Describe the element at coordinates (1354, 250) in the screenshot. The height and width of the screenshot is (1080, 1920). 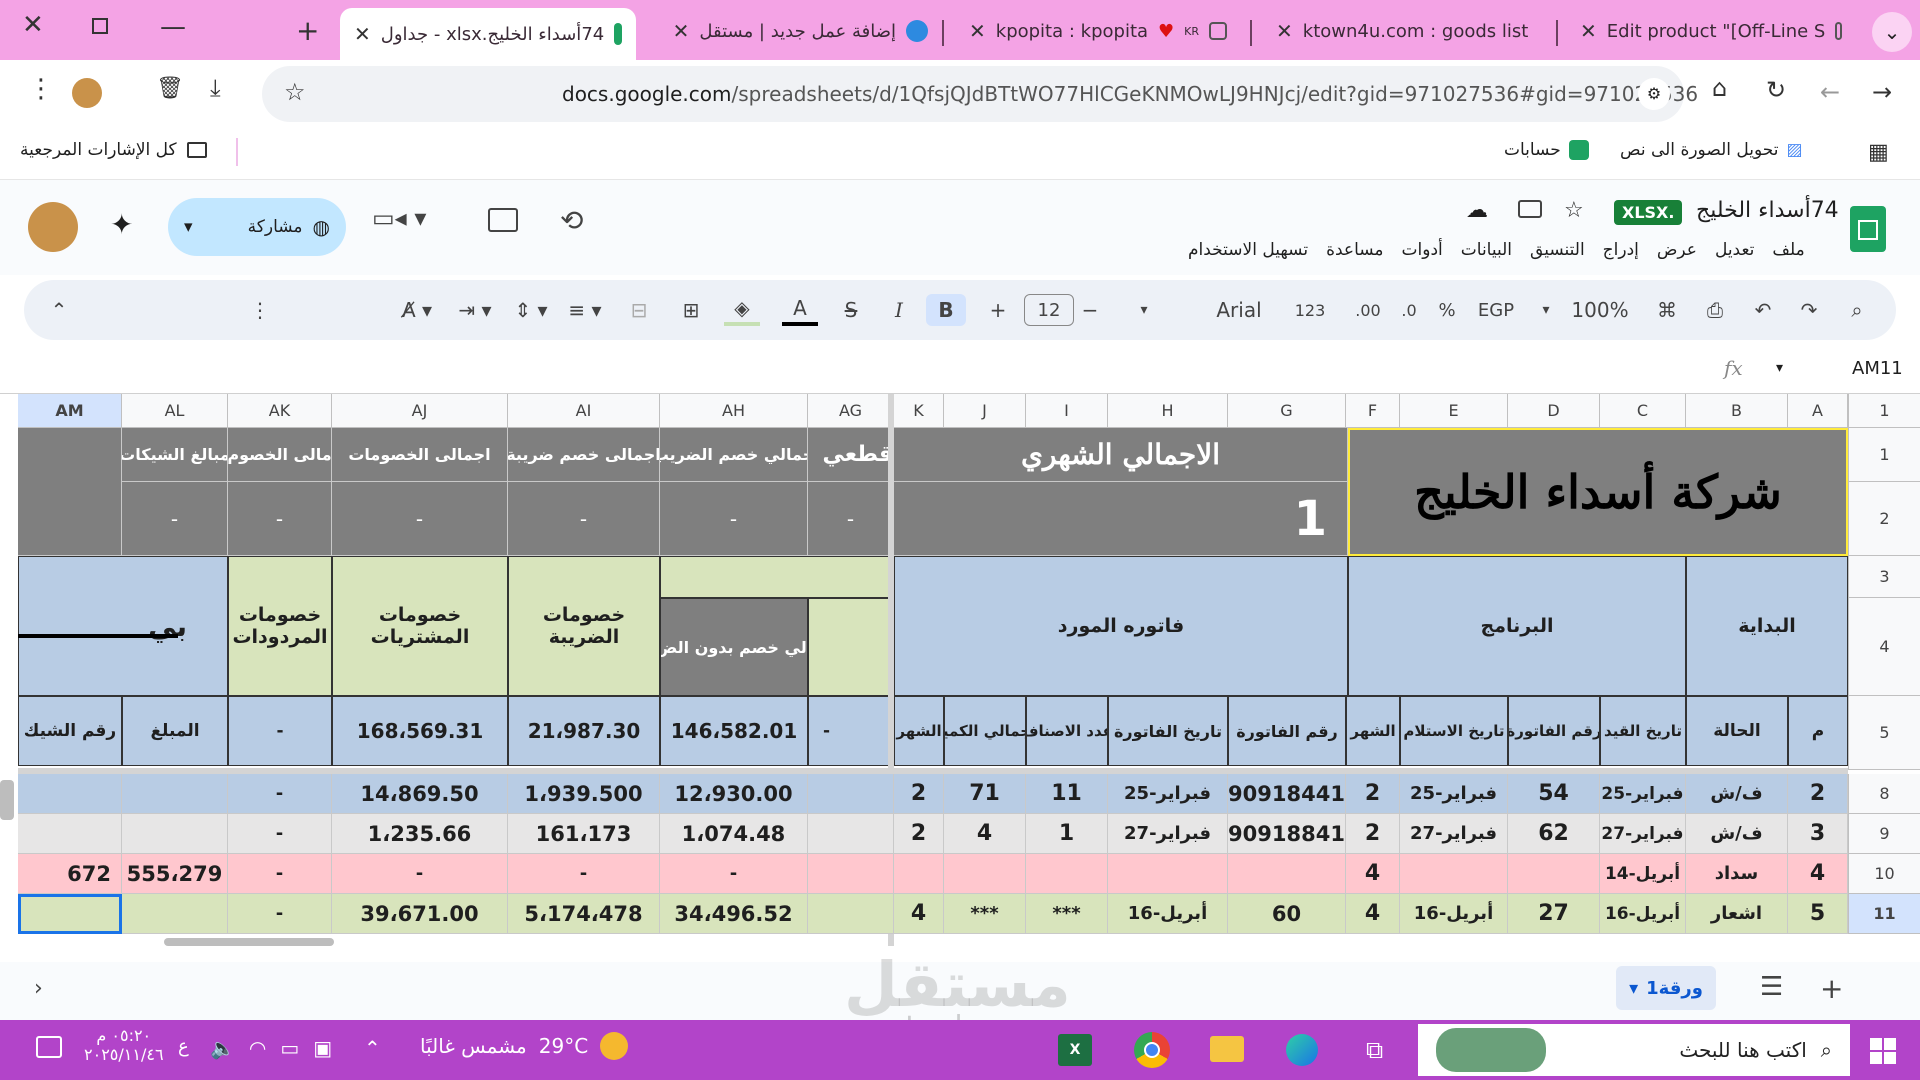
I see `menu-help: مساعدة` at that location.